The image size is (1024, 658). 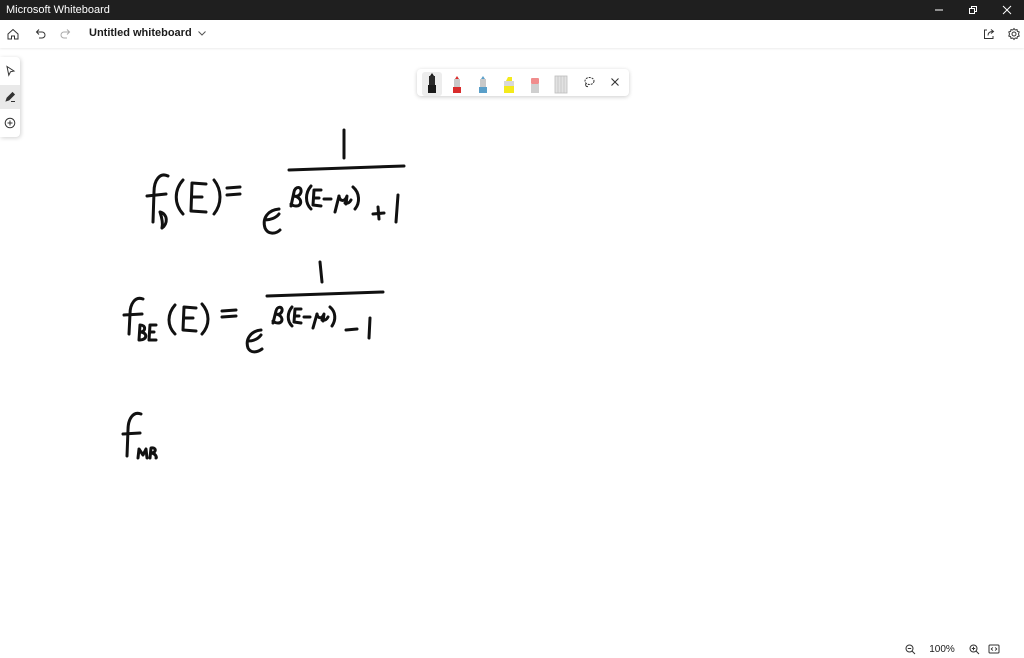 I want to click on zoom-out-button, so click(x=910, y=649).